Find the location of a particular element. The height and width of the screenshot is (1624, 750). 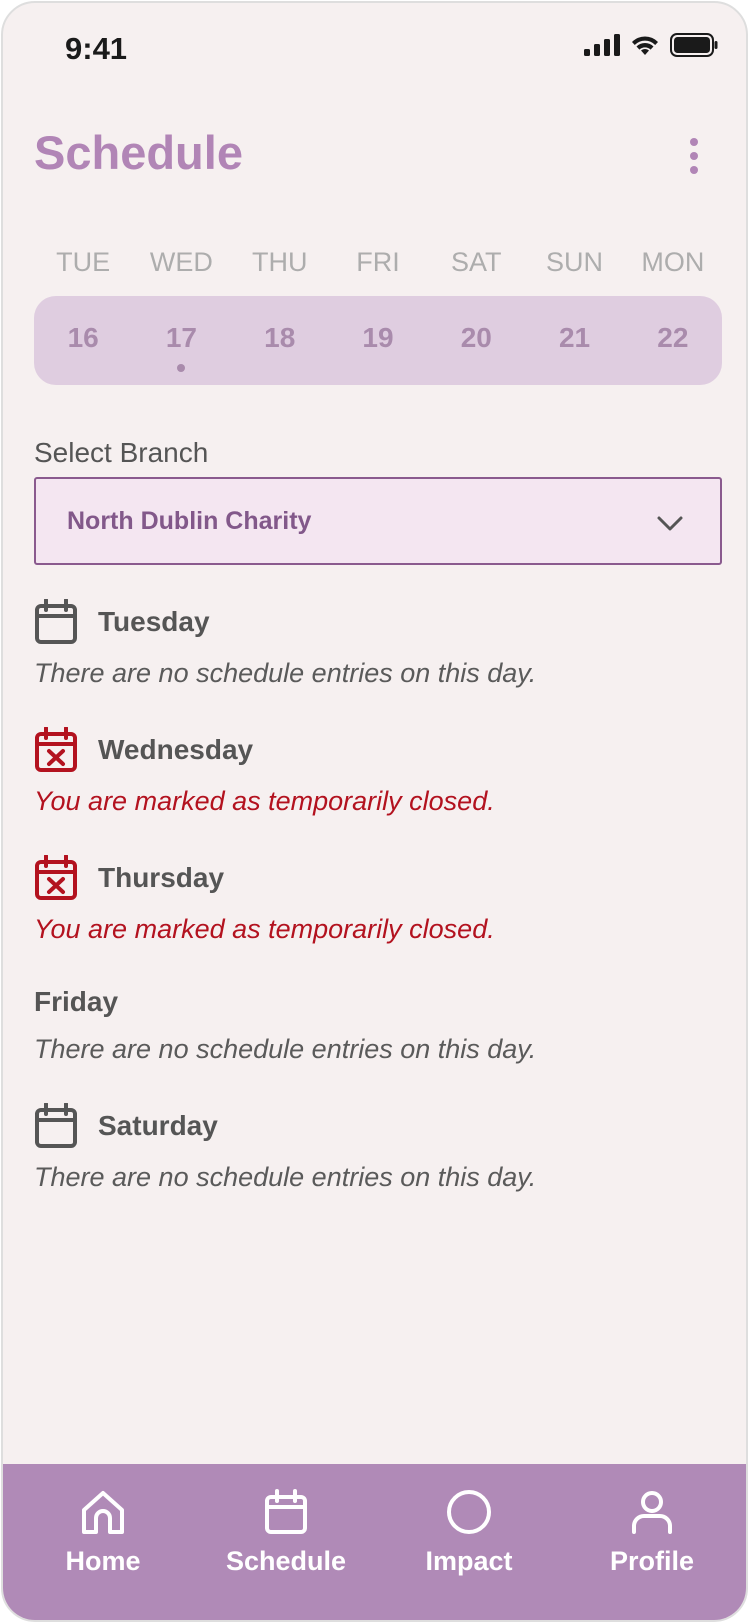

home-icon is located at coordinates (103, 1512).